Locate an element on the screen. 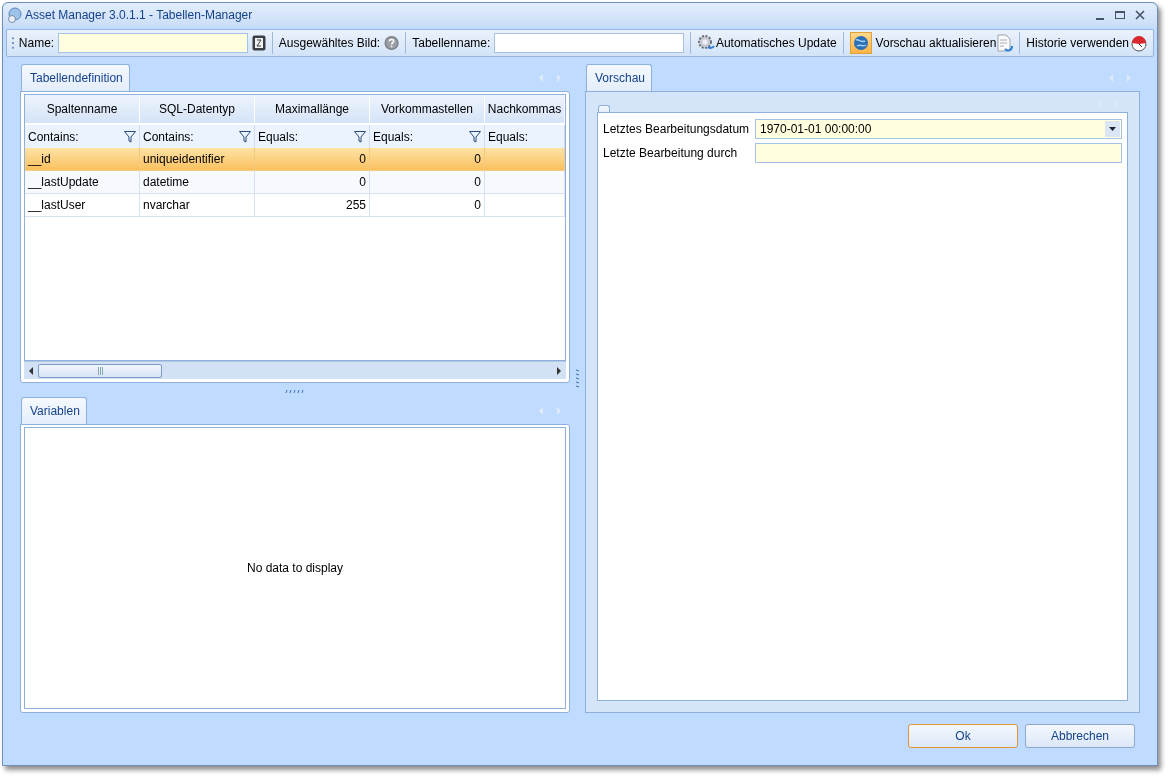 The image size is (1168, 784). column-header: Spaltenname is located at coordinates (82, 110).